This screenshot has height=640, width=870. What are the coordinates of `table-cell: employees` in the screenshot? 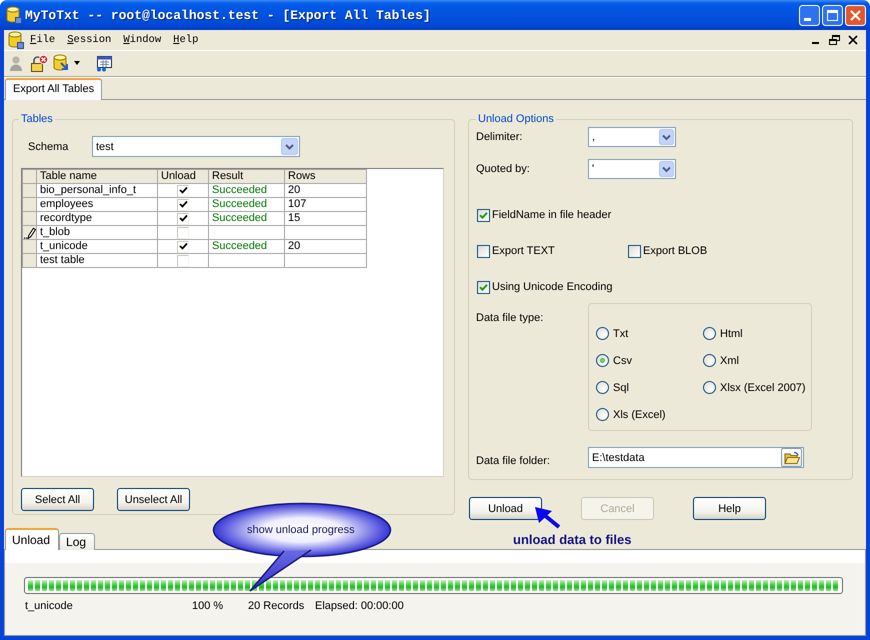 It's located at (97, 205).